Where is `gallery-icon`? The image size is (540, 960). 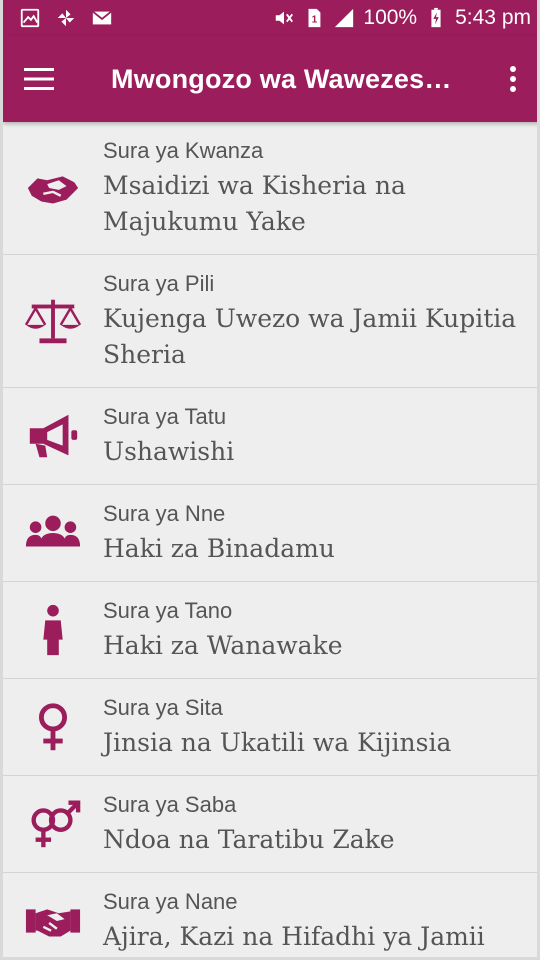 gallery-icon is located at coordinates (30, 18).